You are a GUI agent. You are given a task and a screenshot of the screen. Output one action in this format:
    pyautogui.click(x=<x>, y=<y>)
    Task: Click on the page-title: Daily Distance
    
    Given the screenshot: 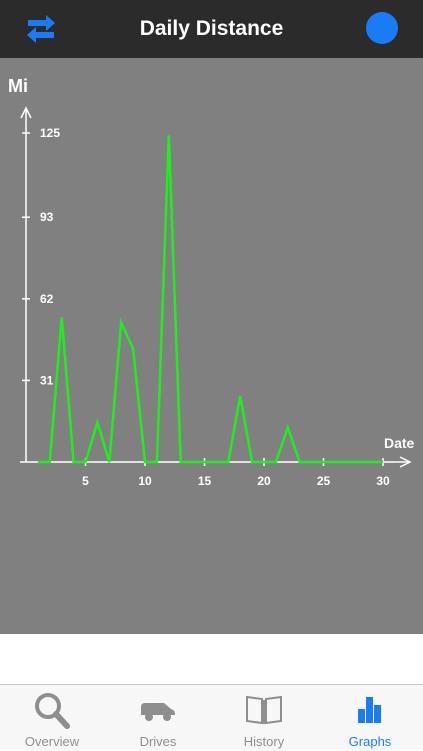 What is the action you would take?
    pyautogui.click(x=211, y=28)
    